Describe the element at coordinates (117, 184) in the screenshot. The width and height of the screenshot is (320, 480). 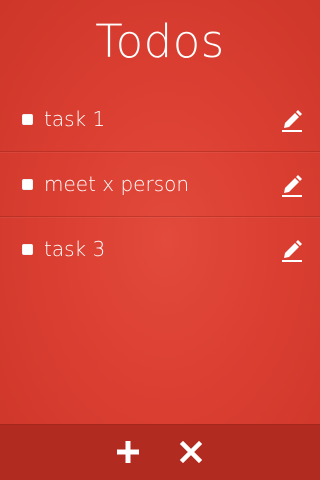
I see `todo-label: meet x person` at that location.